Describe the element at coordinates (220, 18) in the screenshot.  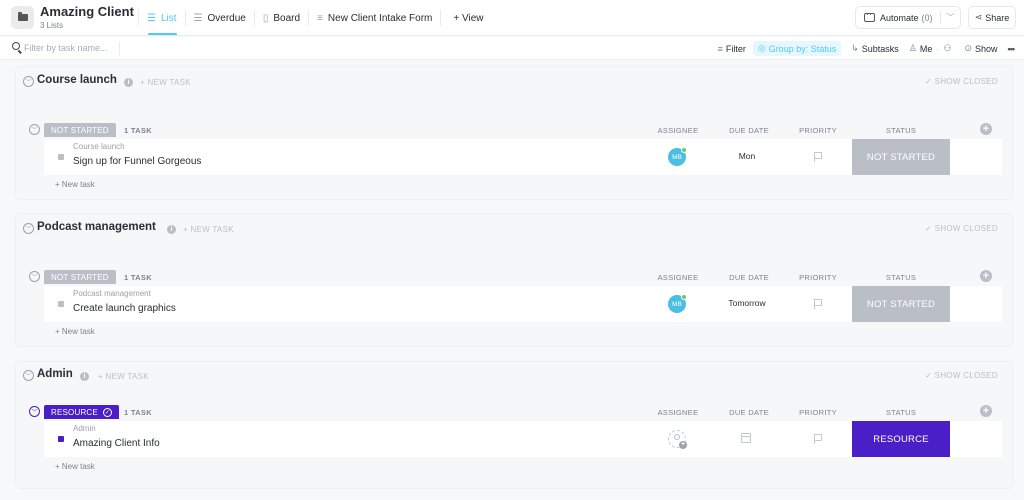
I see `tab-overdue: ☰ Overdue` at that location.